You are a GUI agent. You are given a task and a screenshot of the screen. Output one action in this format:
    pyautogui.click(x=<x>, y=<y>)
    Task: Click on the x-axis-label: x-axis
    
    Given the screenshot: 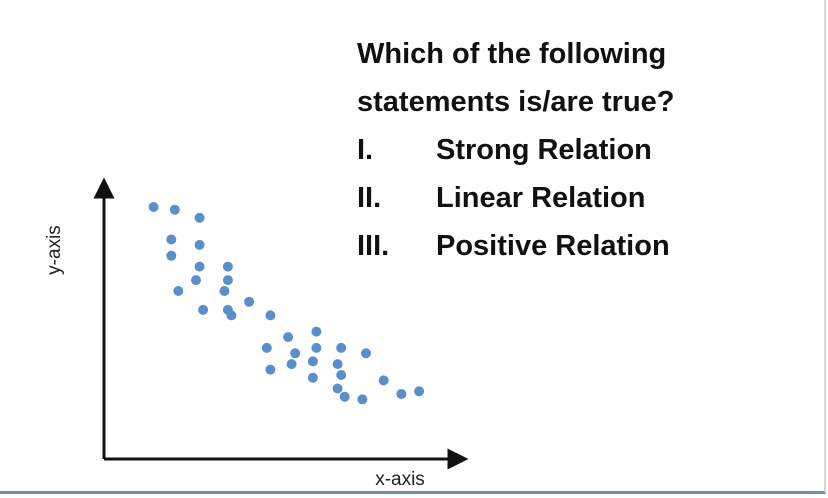 What is the action you would take?
    pyautogui.click(x=400, y=479)
    